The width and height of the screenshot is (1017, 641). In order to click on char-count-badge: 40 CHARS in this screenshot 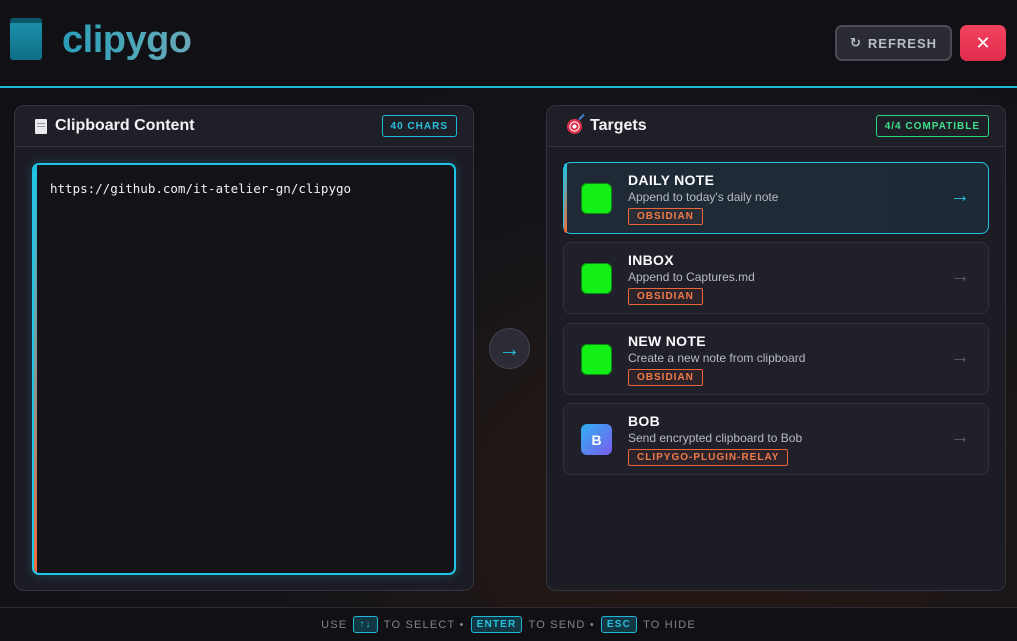, I will do `click(419, 126)`.